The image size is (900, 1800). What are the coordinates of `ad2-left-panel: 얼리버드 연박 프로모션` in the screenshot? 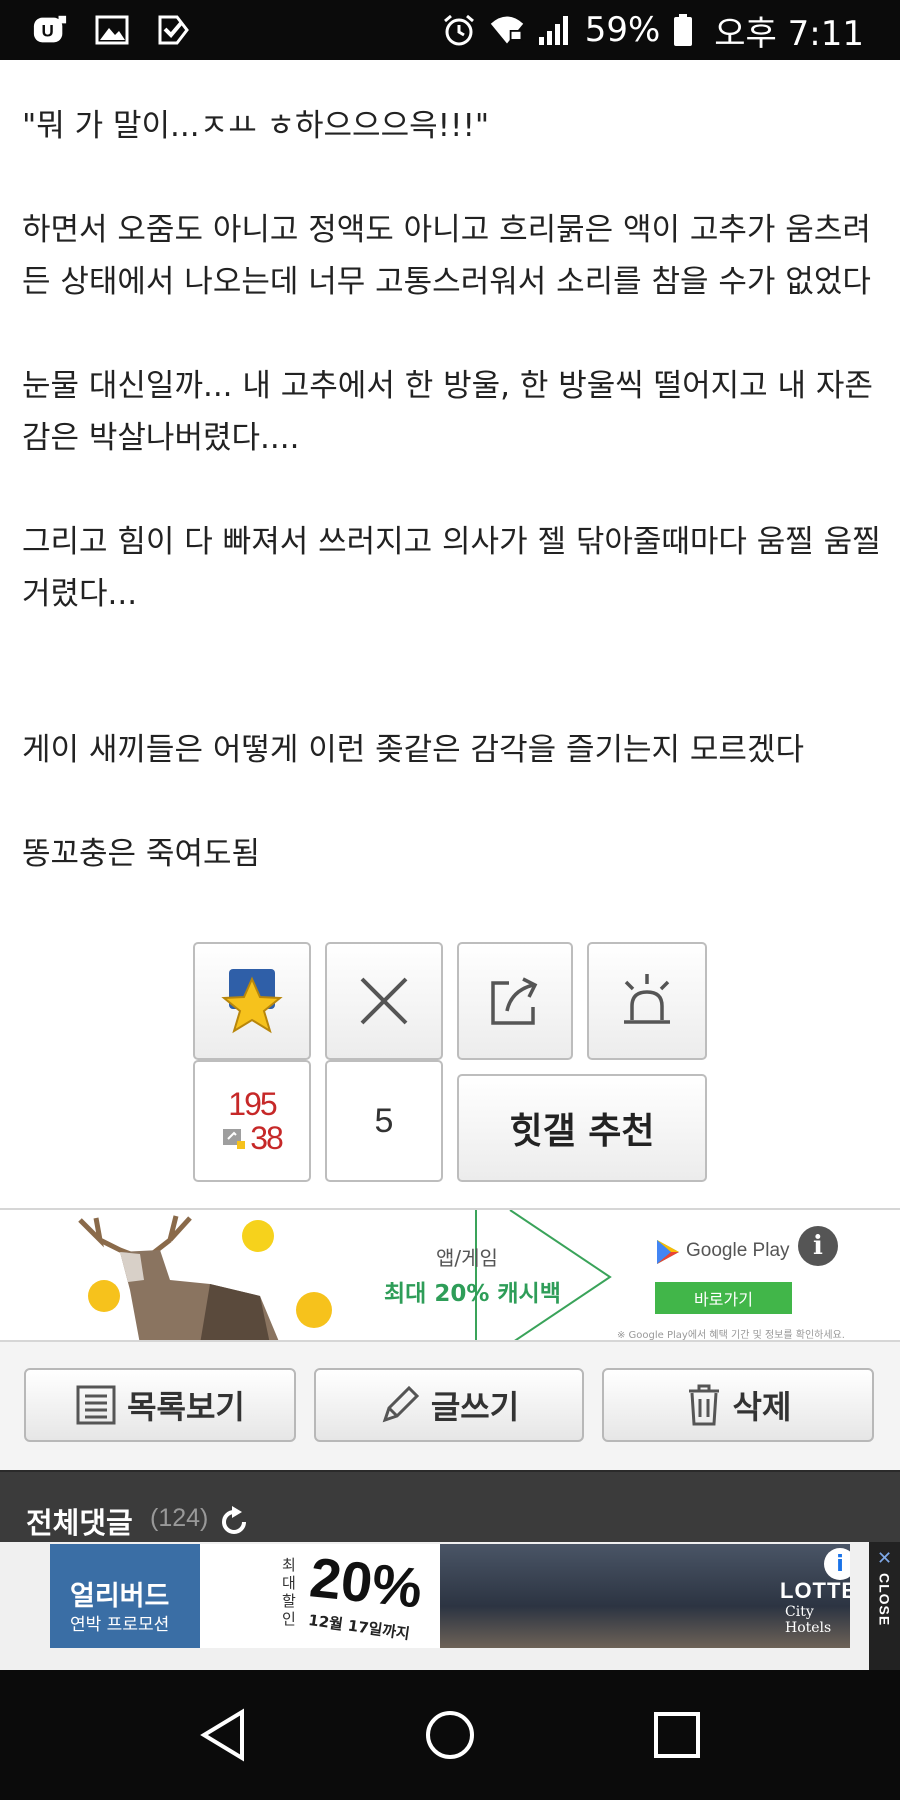 It's located at (125, 1596).